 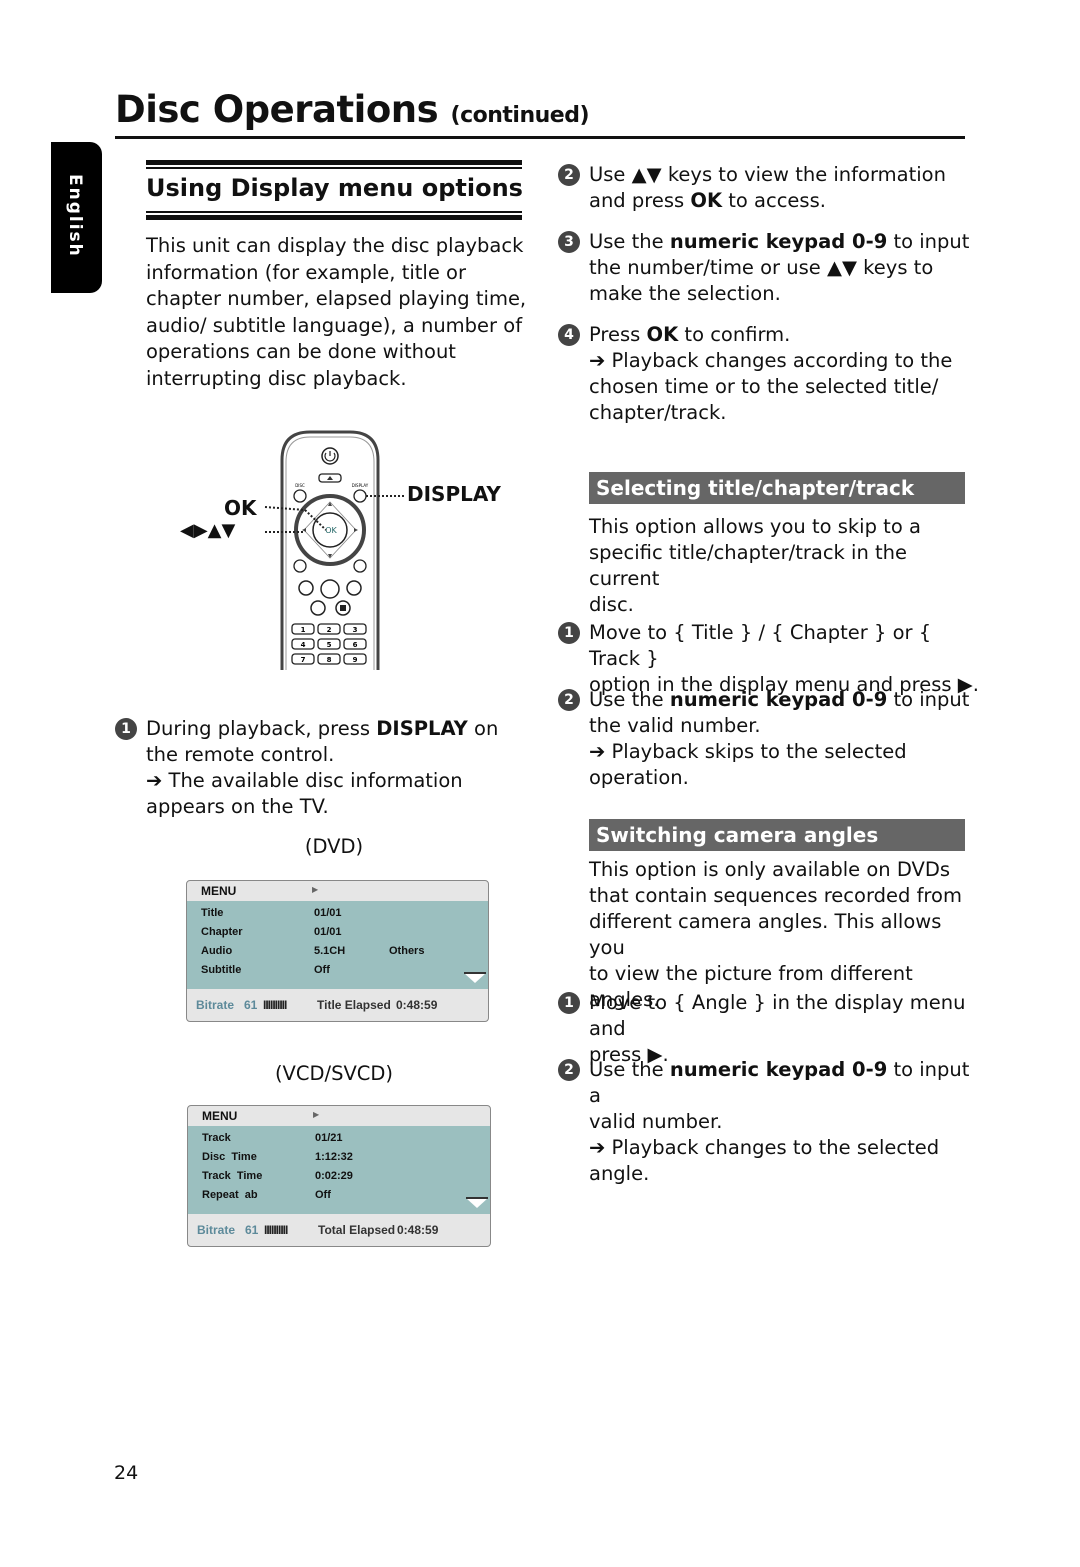 I want to click on ok-small-label: OK, so click(x=331, y=530).